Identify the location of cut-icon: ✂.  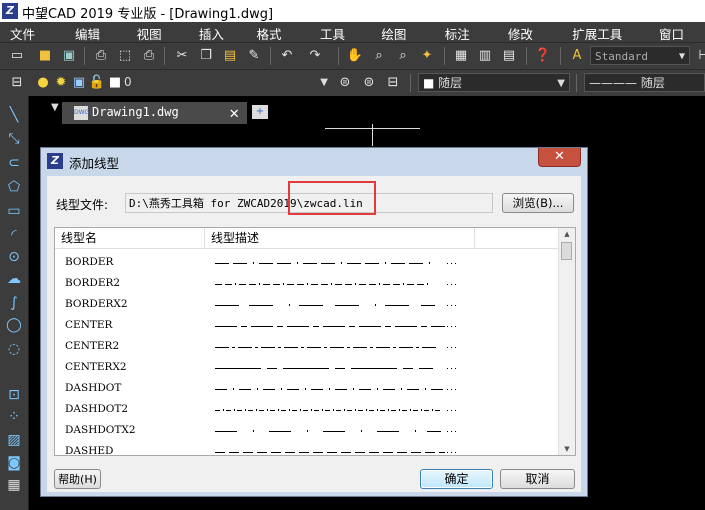
(182, 56).